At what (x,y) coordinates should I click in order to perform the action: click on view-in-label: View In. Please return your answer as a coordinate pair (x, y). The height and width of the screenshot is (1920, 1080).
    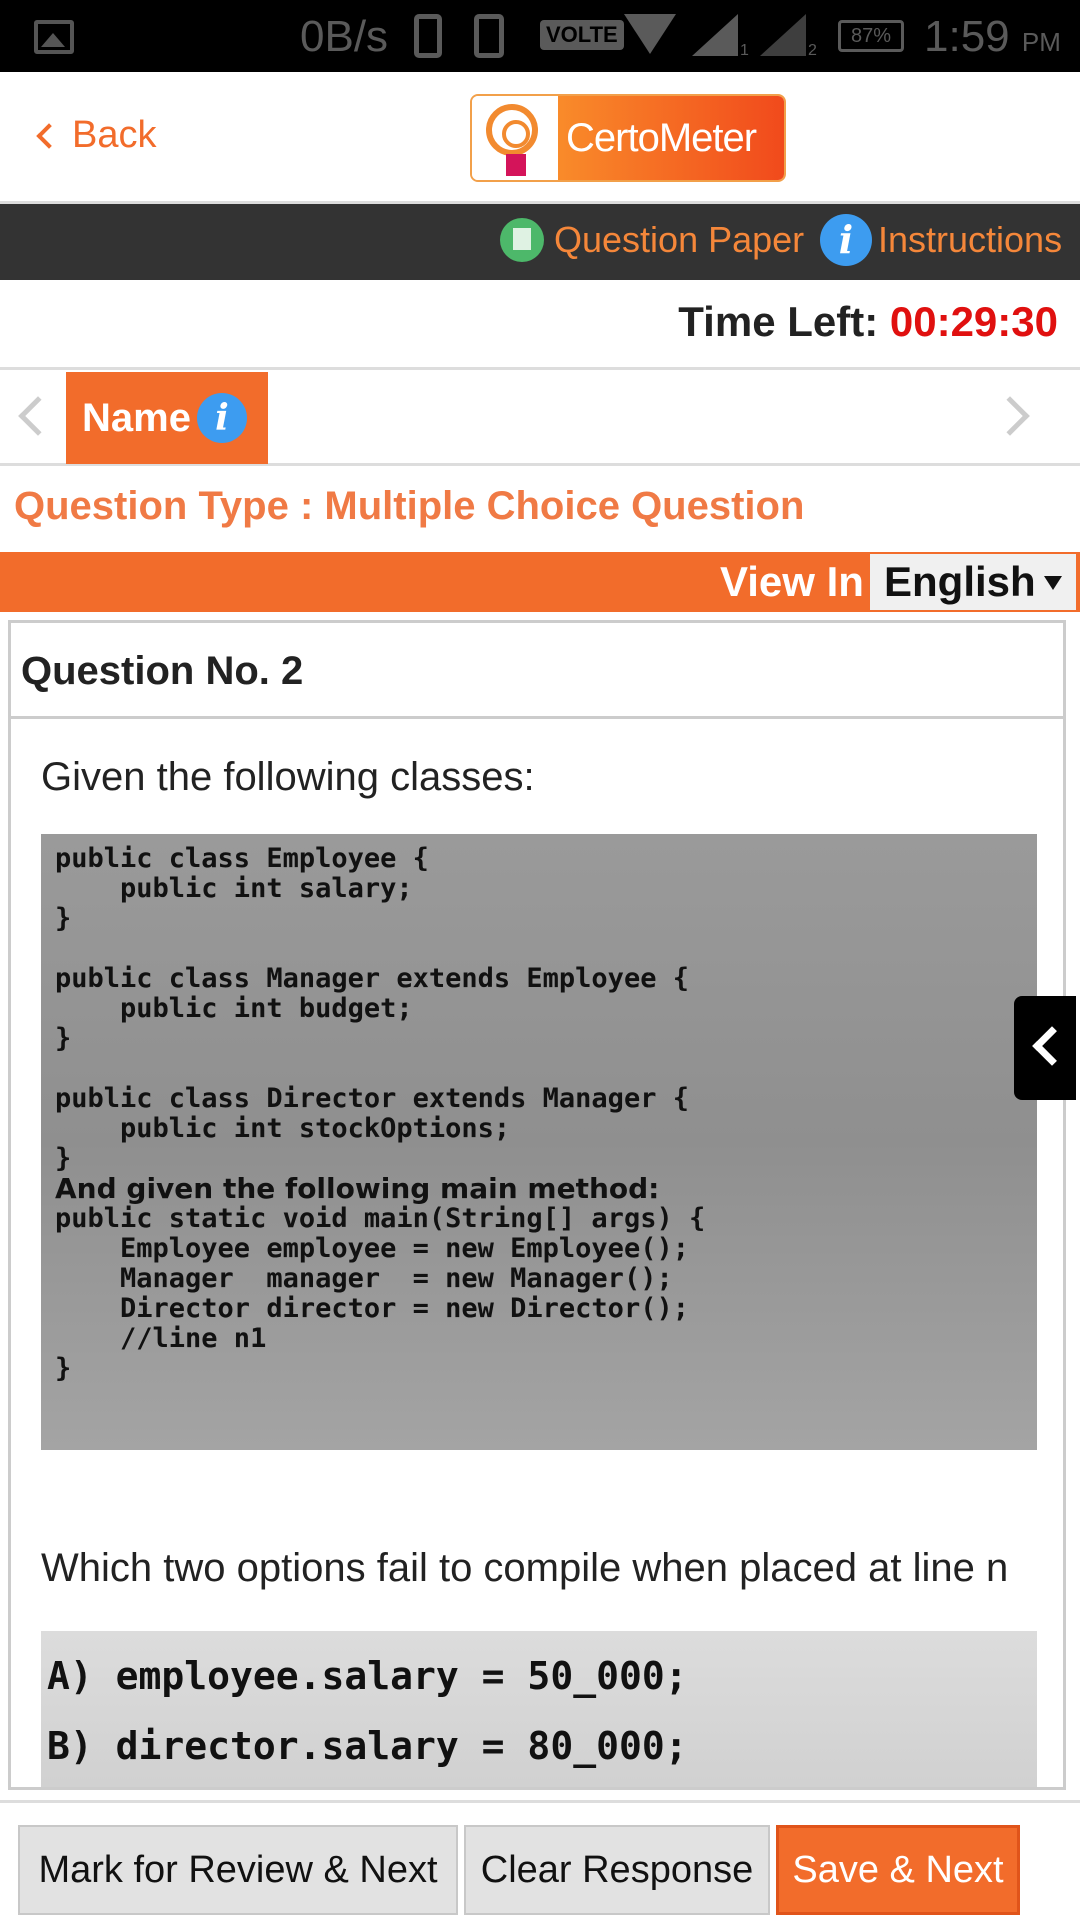
    Looking at the image, I should click on (792, 581).